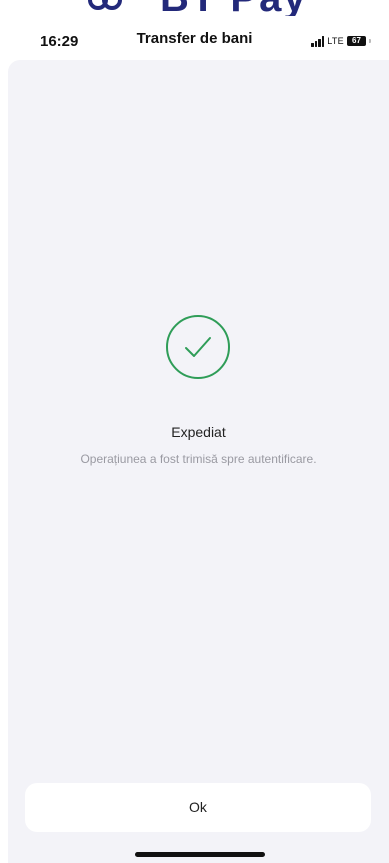 This screenshot has height=863, width=389. Describe the element at coordinates (335, 41) in the screenshot. I see `network-type: LTE` at that location.